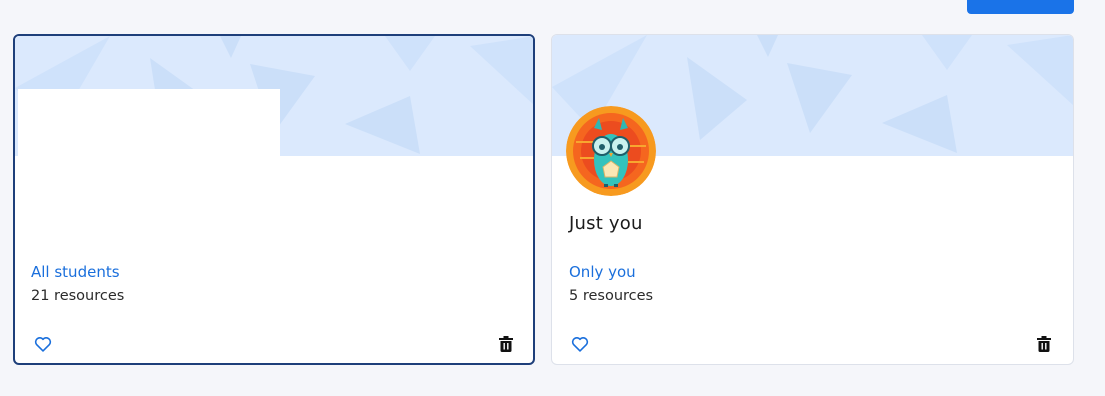  Describe the element at coordinates (611, 296) in the screenshot. I see `resource-count: 5 resources` at that location.